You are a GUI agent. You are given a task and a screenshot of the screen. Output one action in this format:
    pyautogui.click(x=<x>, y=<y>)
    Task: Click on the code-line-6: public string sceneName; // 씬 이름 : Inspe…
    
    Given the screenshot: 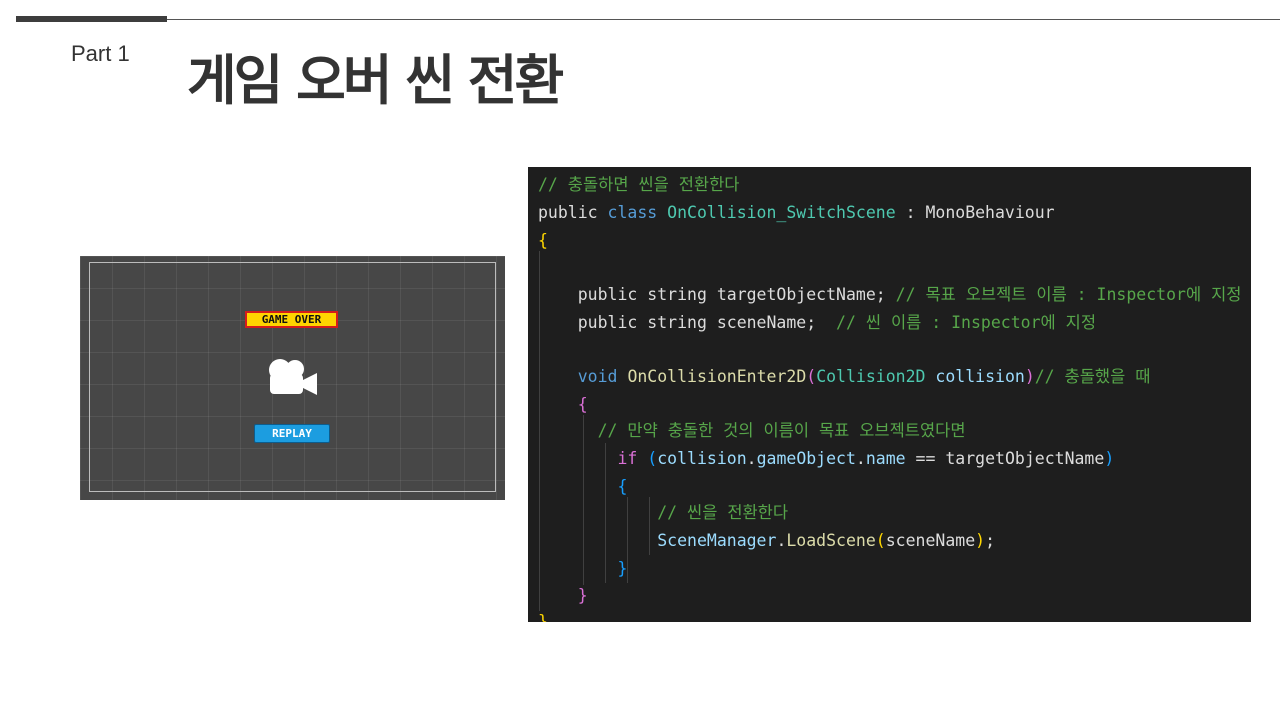 What is the action you would take?
    pyautogui.click(x=817, y=323)
    